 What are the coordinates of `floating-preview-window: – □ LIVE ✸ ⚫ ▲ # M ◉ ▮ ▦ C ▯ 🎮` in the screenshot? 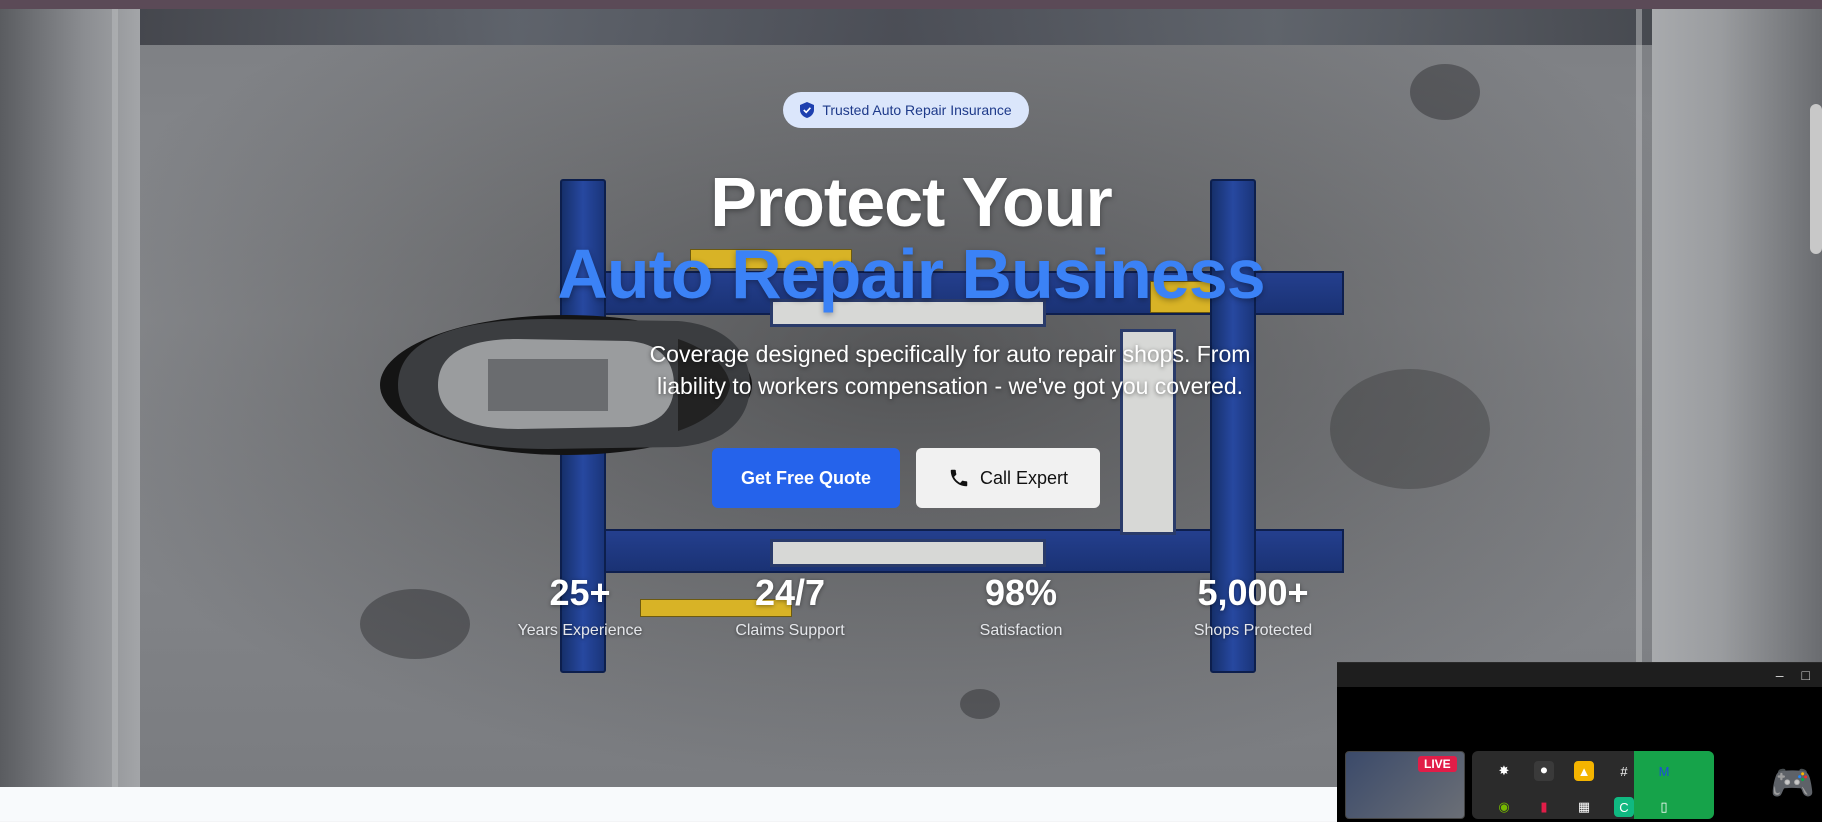 It's located at (1579, 742).